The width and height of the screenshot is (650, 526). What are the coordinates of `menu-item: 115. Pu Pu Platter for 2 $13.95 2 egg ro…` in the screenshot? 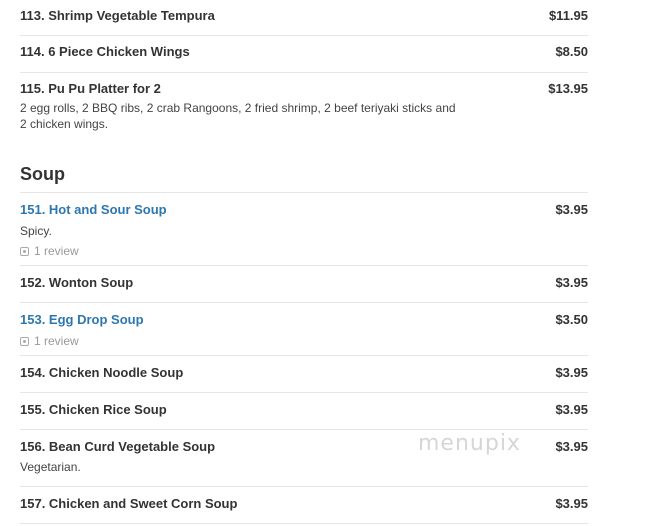 It's located at (304, 109).